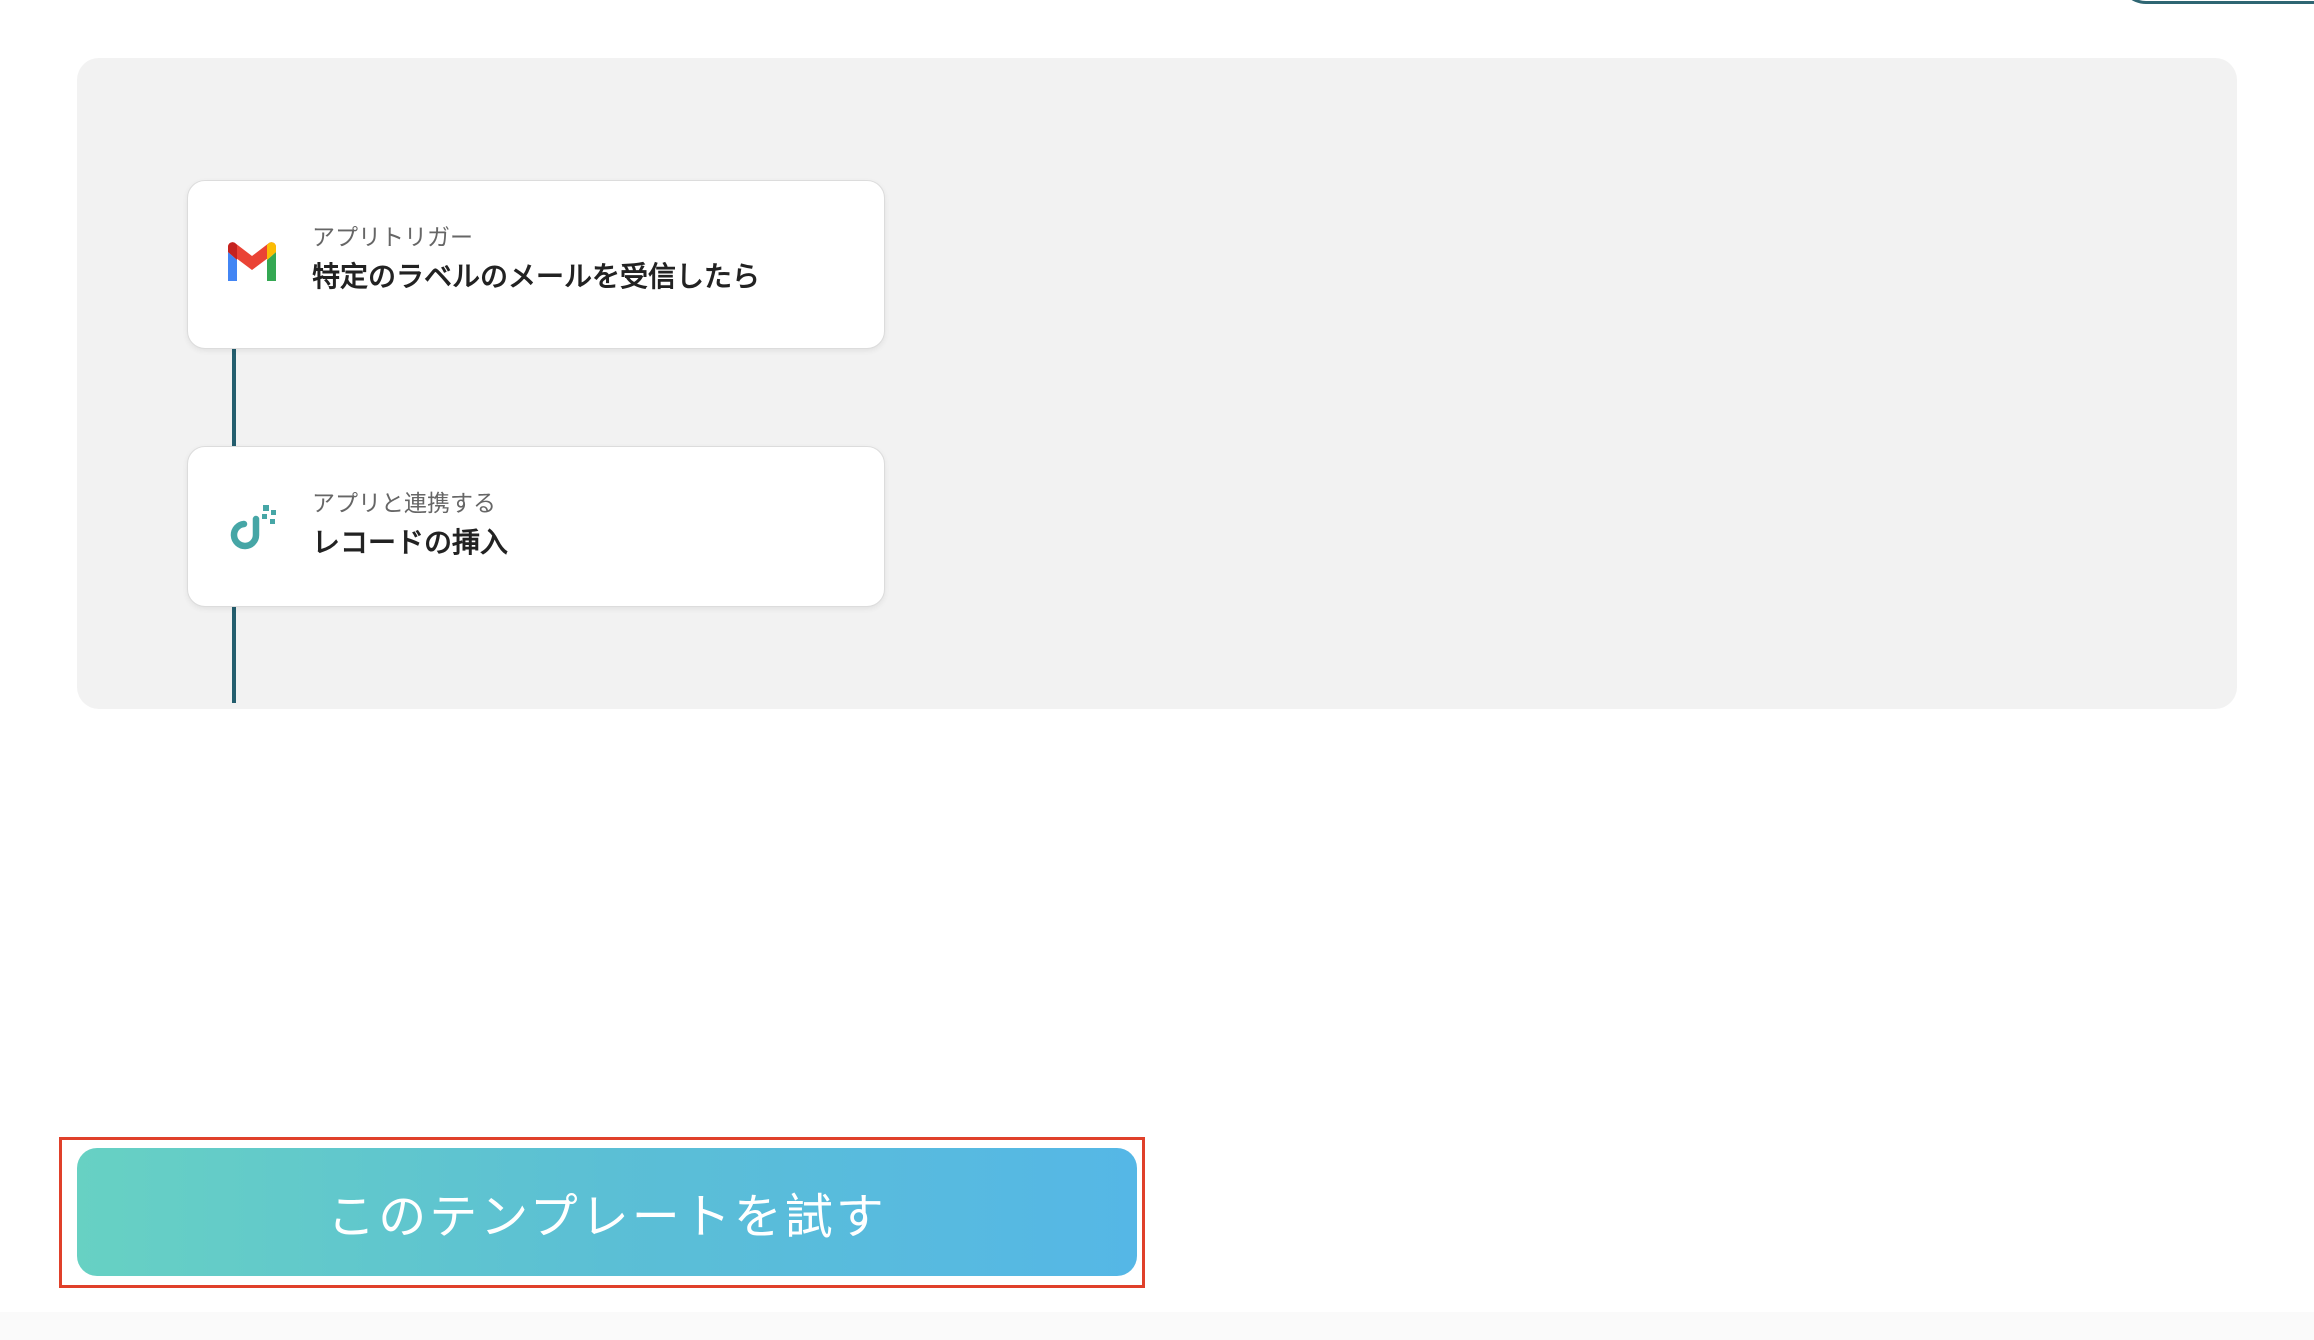 The image size is (2314, 1340). I want to click on page-bottom-strip, so click(1157, 1326).